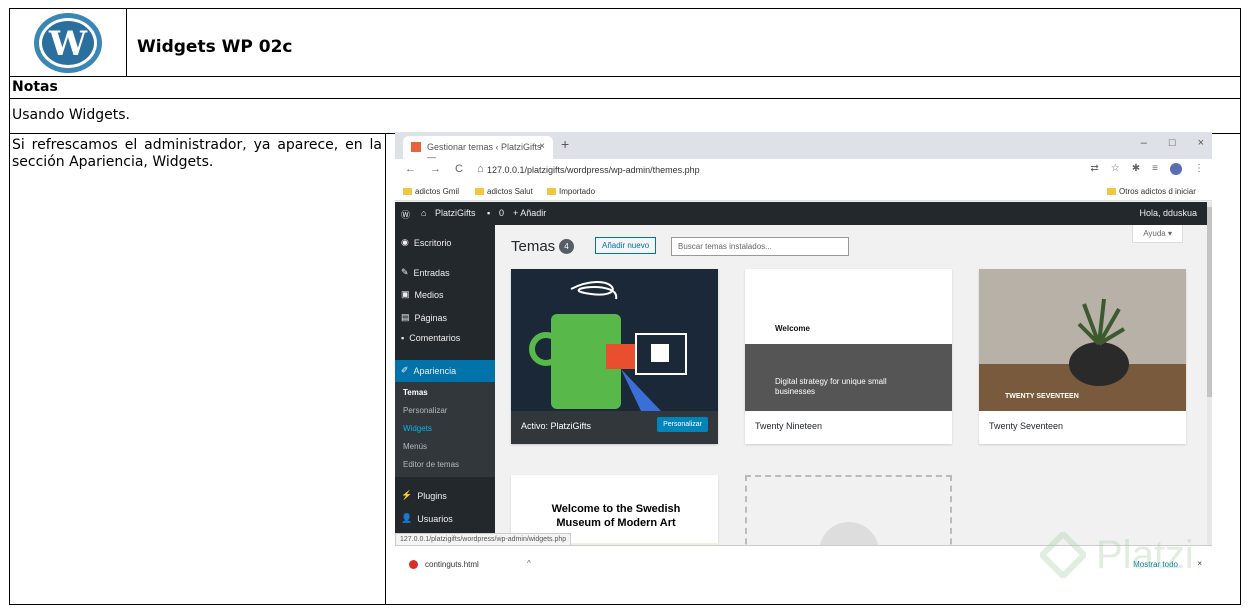 This screenshot has width=1249, height=609. I want to click on page-title: Widgets WP 02c, so click(215, 47).